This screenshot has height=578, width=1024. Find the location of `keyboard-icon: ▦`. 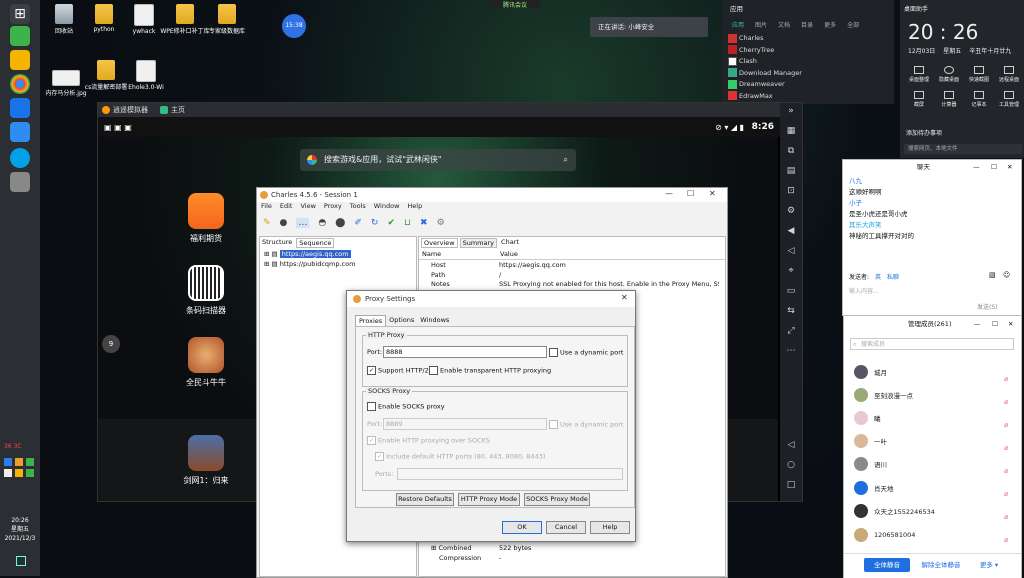

keyboard-icon: ▦ is located at coordinates (791, 131).